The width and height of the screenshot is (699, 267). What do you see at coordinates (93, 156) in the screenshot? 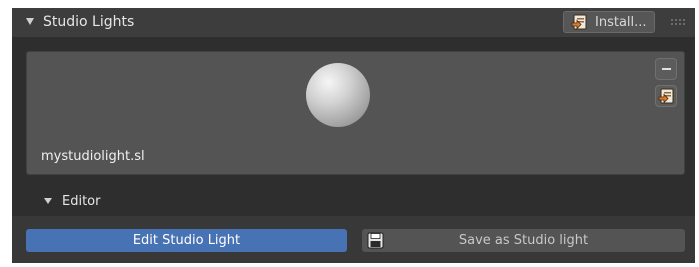
I see `studio-light-filename: mystudiolight.sl` at bounding box center [93, 156].